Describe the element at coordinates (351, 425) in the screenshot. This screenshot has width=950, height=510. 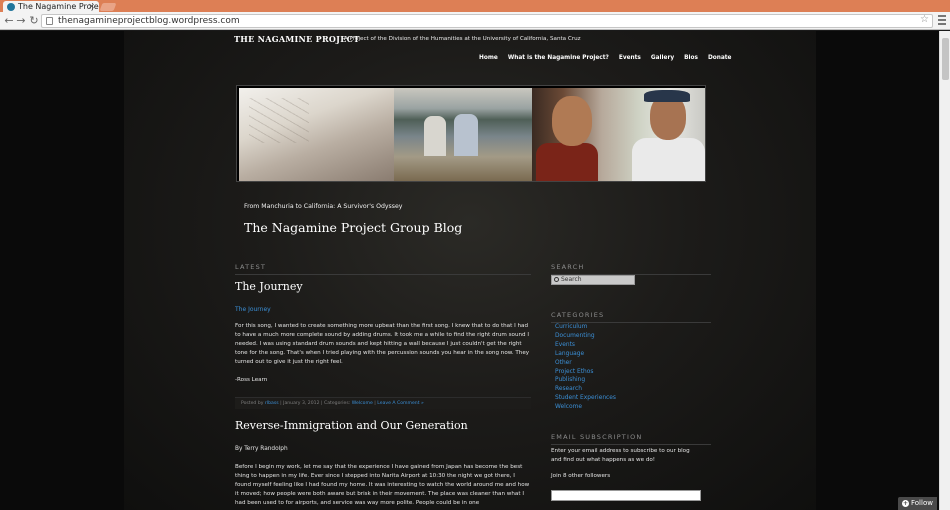
I see `post-title: Reverse-Immigration and Our Generation` at that location.